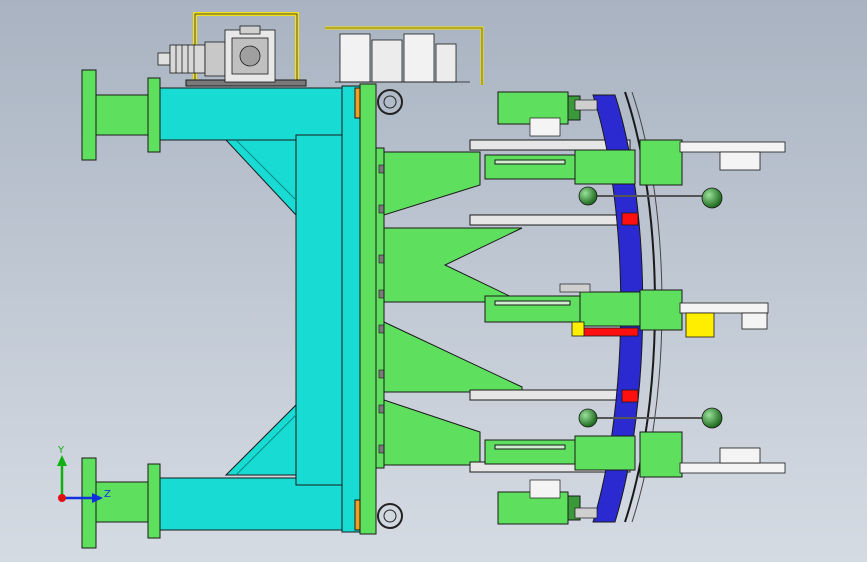 The width and height of the screenshot is (867, 562). Describe the element at coordinates (61, 450) in the screenshot. I see `y-axis-label: Y` at that location.